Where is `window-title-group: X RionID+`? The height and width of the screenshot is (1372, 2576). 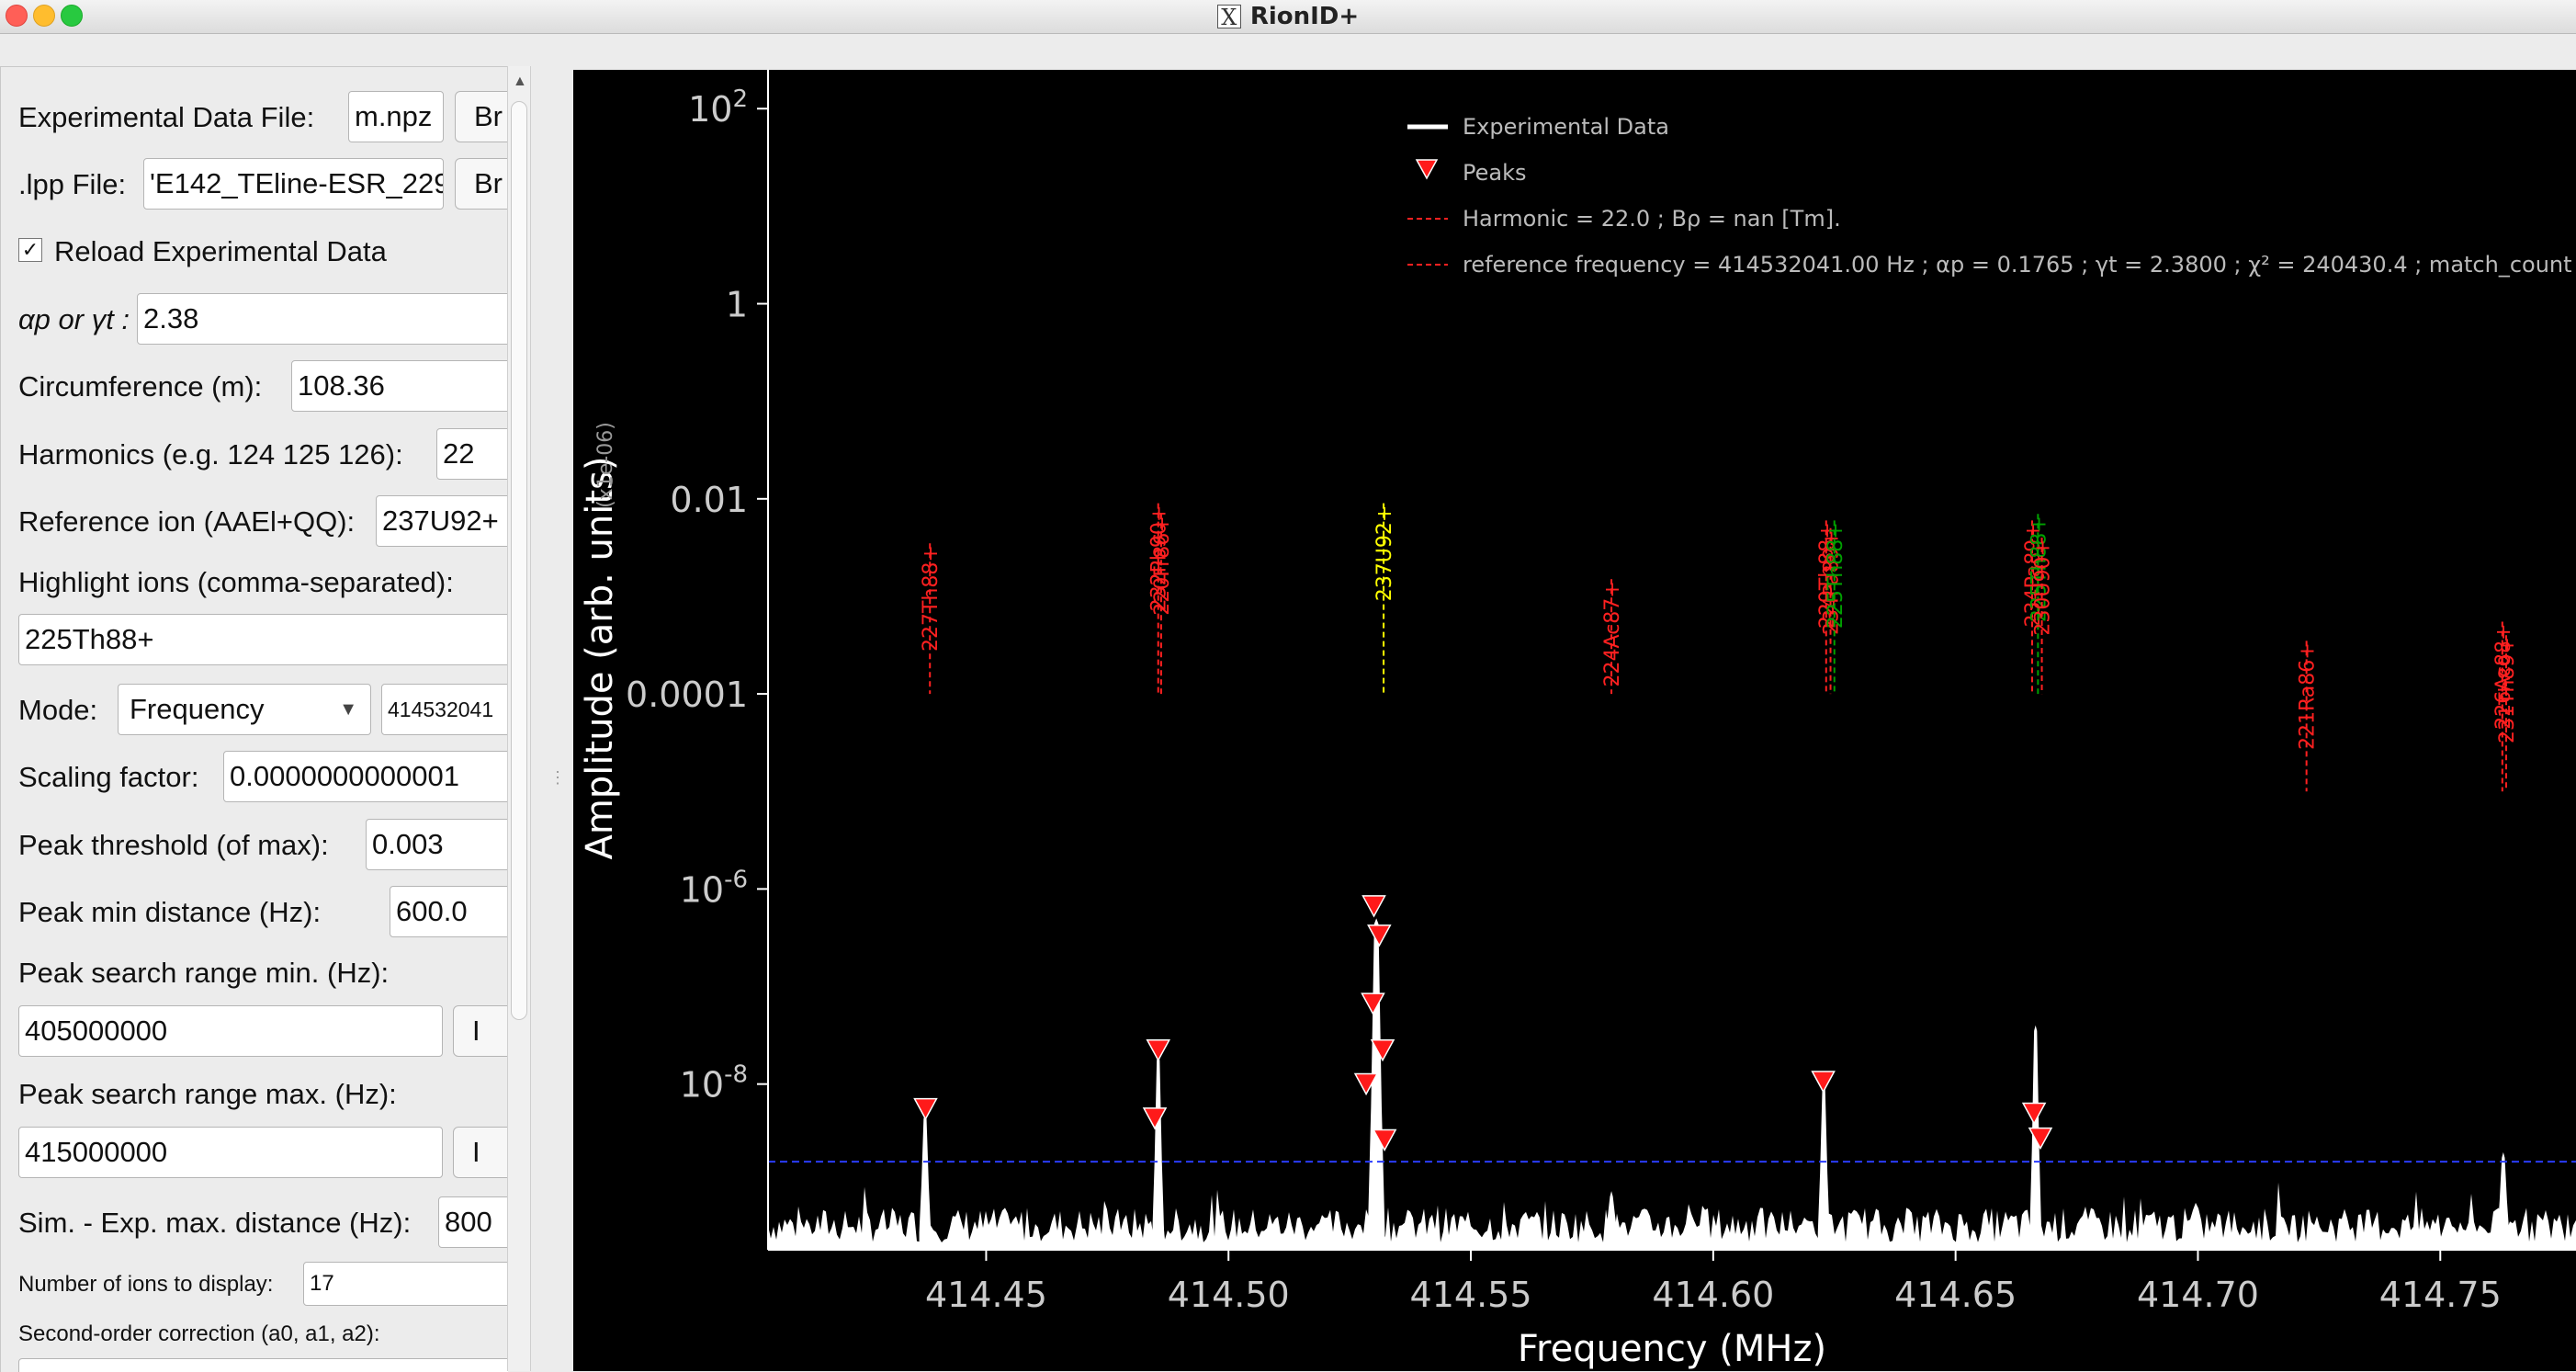 window-title-group: X RionID+ is located at coordinates (1288, 16).